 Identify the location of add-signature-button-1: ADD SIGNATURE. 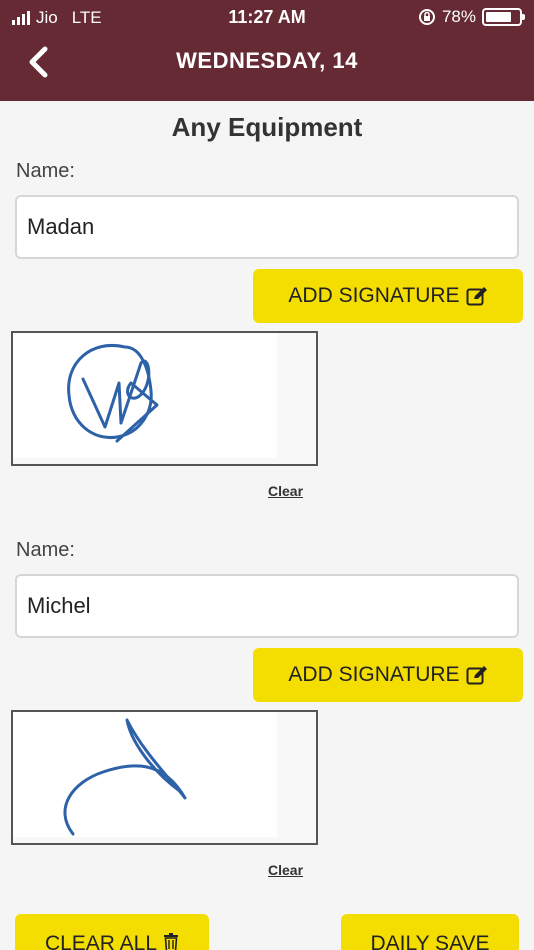
(388, 296).